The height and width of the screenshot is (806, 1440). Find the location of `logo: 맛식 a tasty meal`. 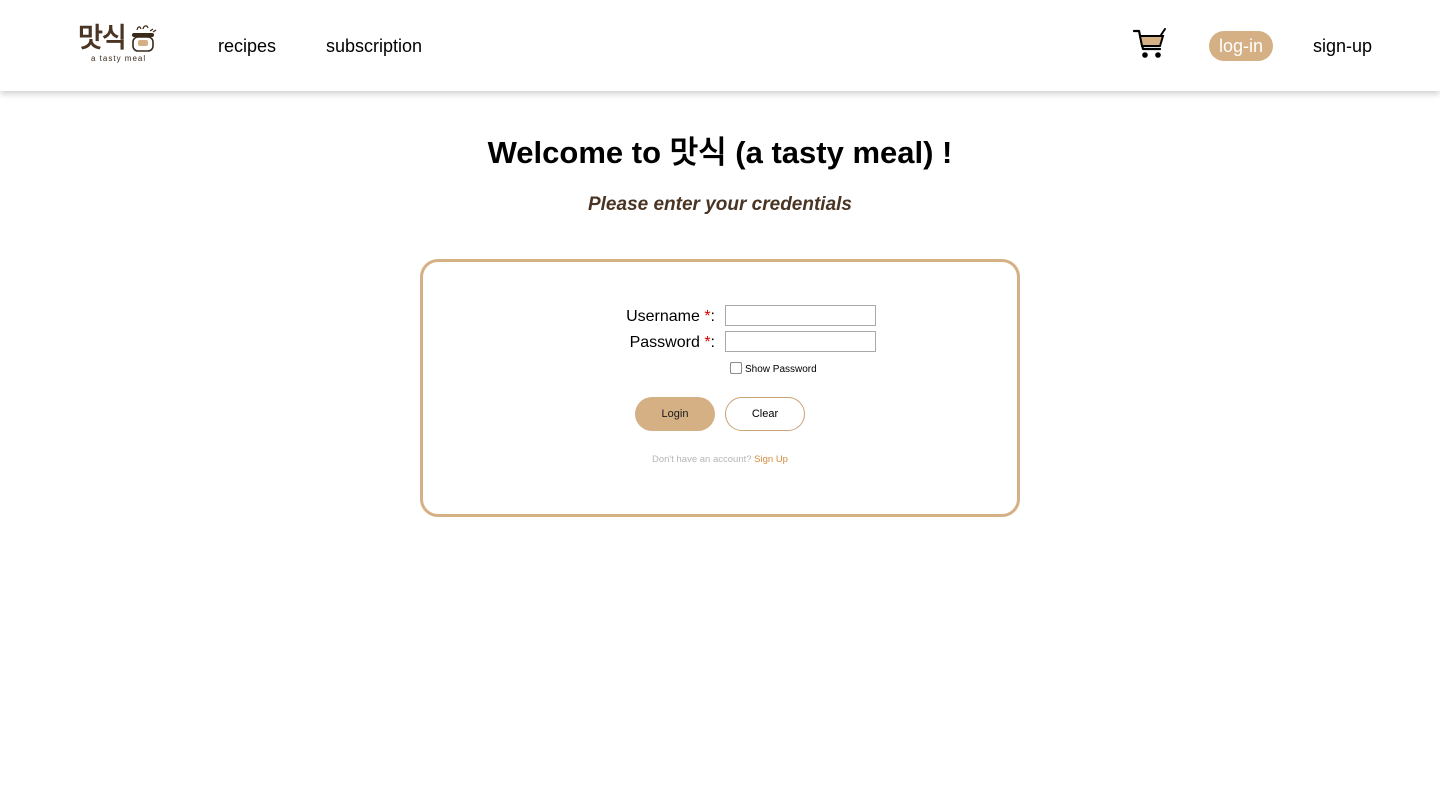

logo: 맛식 a tasty meal is located at coordinates (118, 43).